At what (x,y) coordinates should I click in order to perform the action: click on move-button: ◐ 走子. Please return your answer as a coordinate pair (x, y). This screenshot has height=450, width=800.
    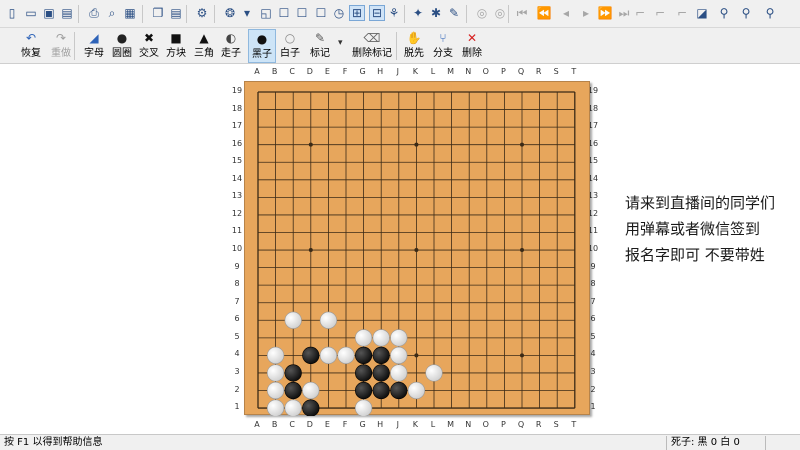
    Looking at the image, I should click on (231, 46).